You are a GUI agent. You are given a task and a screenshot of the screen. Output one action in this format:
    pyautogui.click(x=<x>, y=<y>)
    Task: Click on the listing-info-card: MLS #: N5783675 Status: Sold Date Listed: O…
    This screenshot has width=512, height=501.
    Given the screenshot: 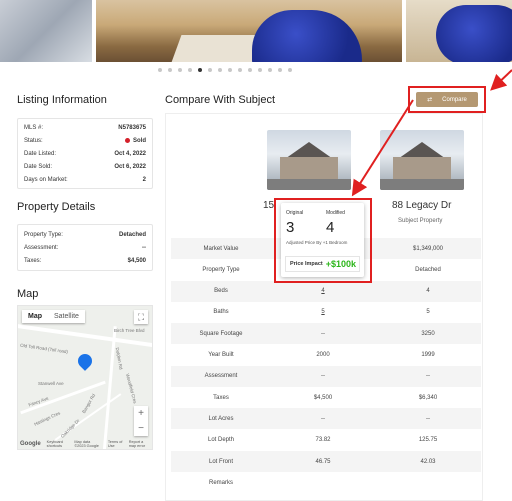 What is the action you would take?
    pyautogui.click(x=85, y=153)
    